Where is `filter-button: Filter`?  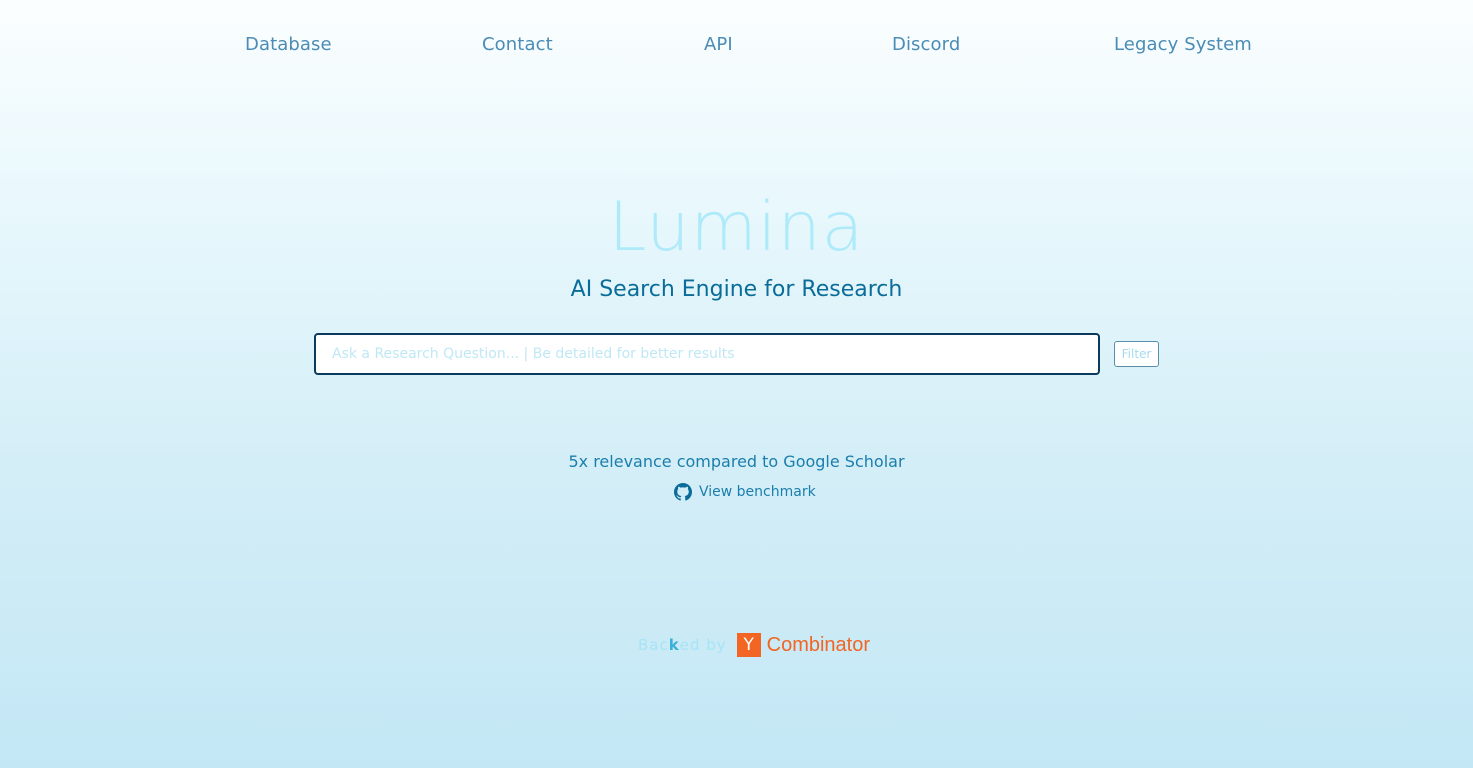
filter-button: Filter is located at coordinates (1136, 354).